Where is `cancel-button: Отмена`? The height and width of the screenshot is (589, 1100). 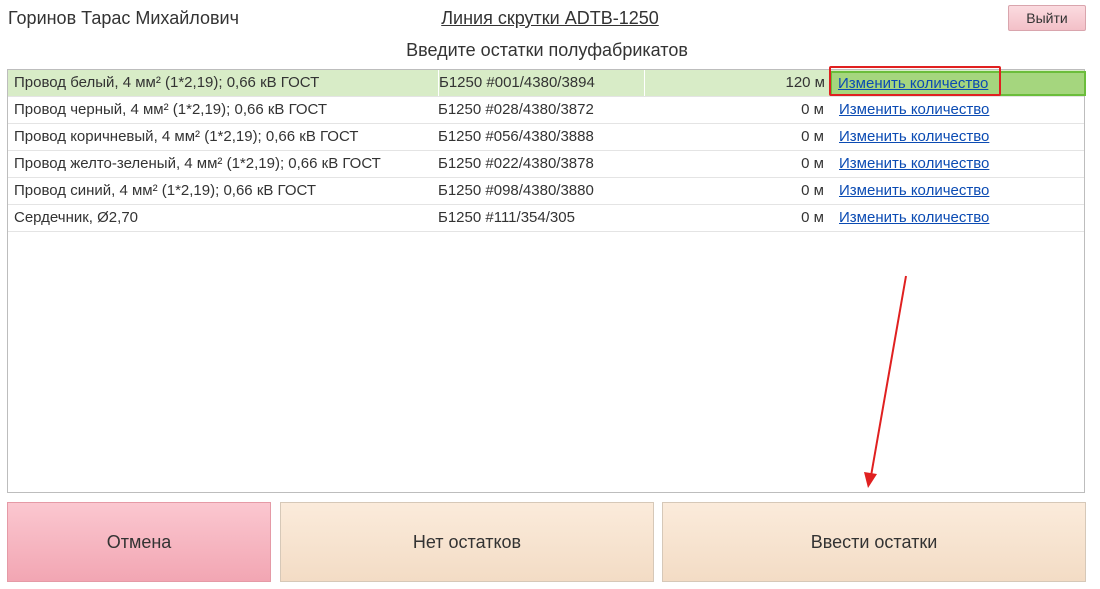 cancel-button: Отмена is located at coordinates (139, 542).